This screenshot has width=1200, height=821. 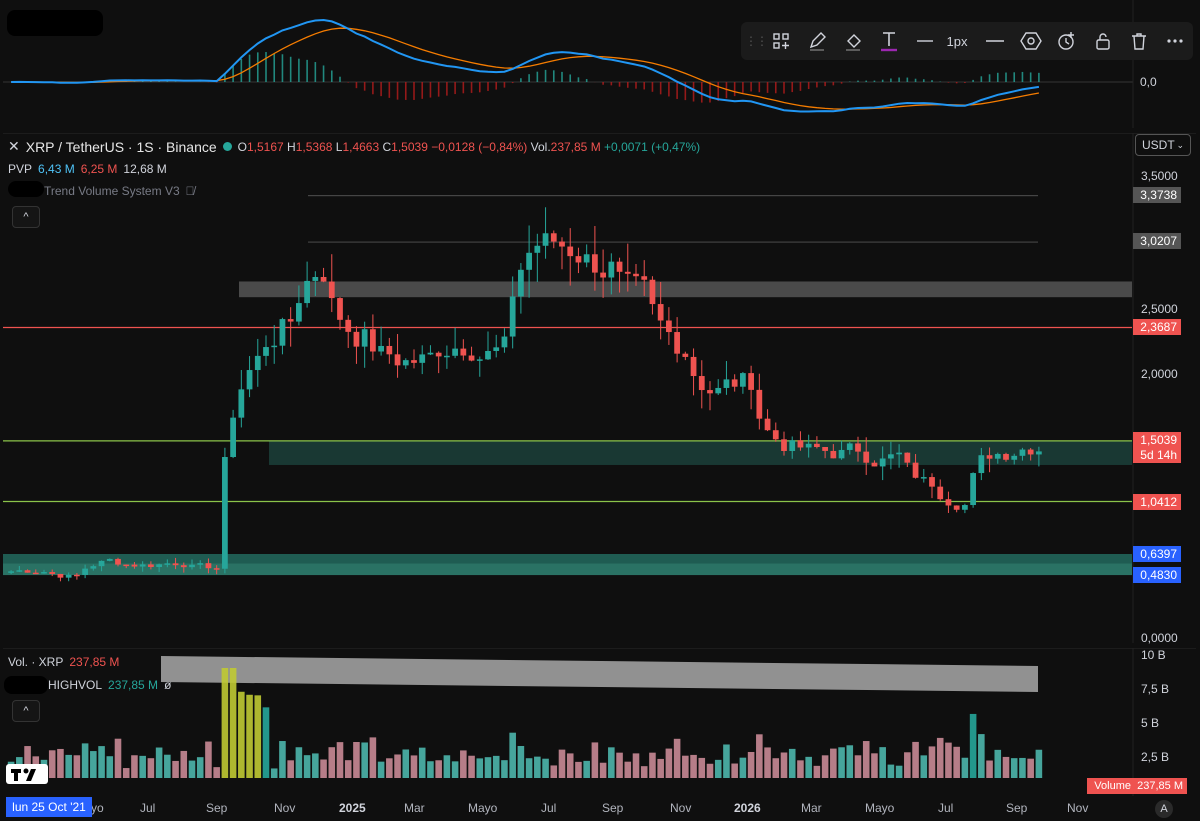 I want to click on toolbar-grip-icon: ⋮⋮, so click(x=756, y=41).